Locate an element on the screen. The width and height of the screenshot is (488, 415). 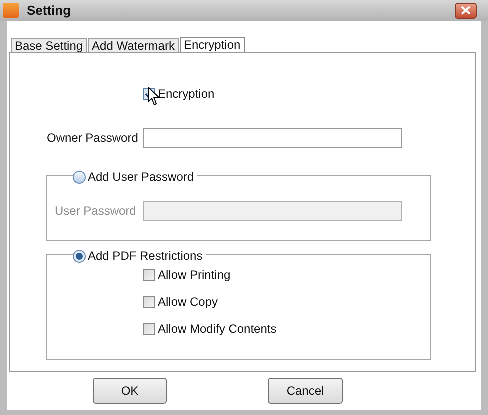
radio-label: Add User Password is located at coordinates (141, 177).